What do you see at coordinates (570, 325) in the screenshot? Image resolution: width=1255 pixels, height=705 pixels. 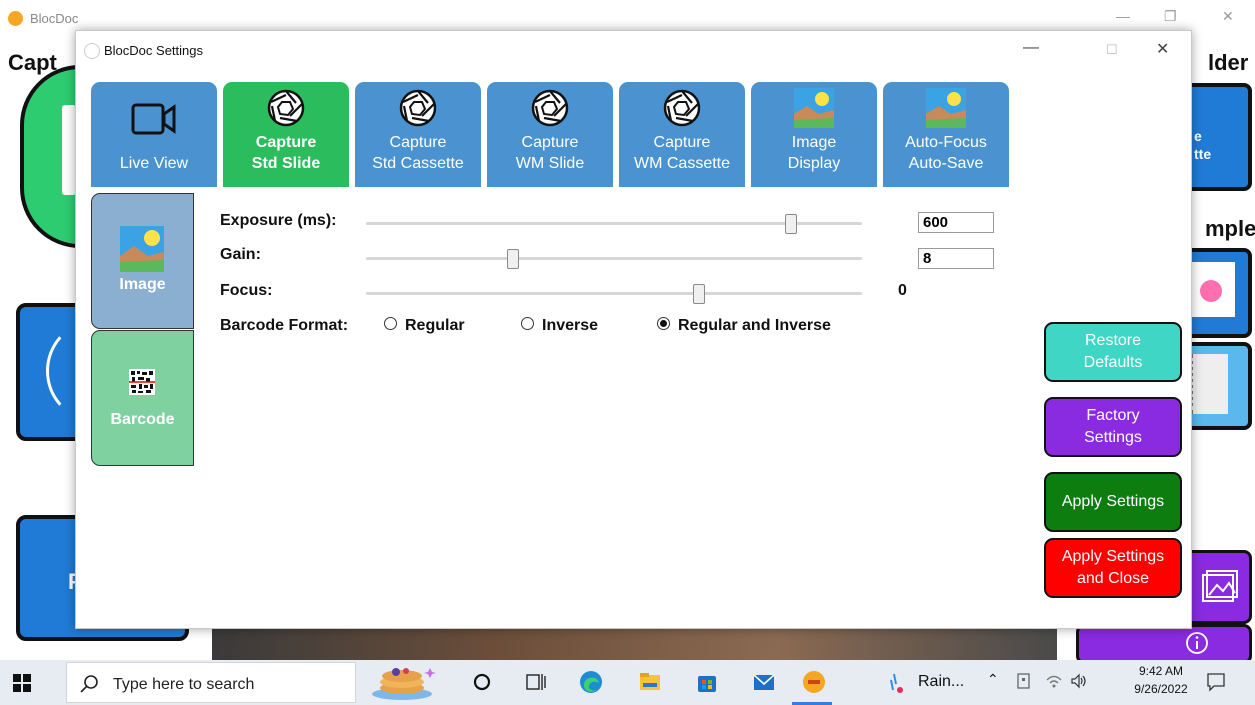 I see `radio-inverse-label: Inverse` at bounding box center [570, 325].